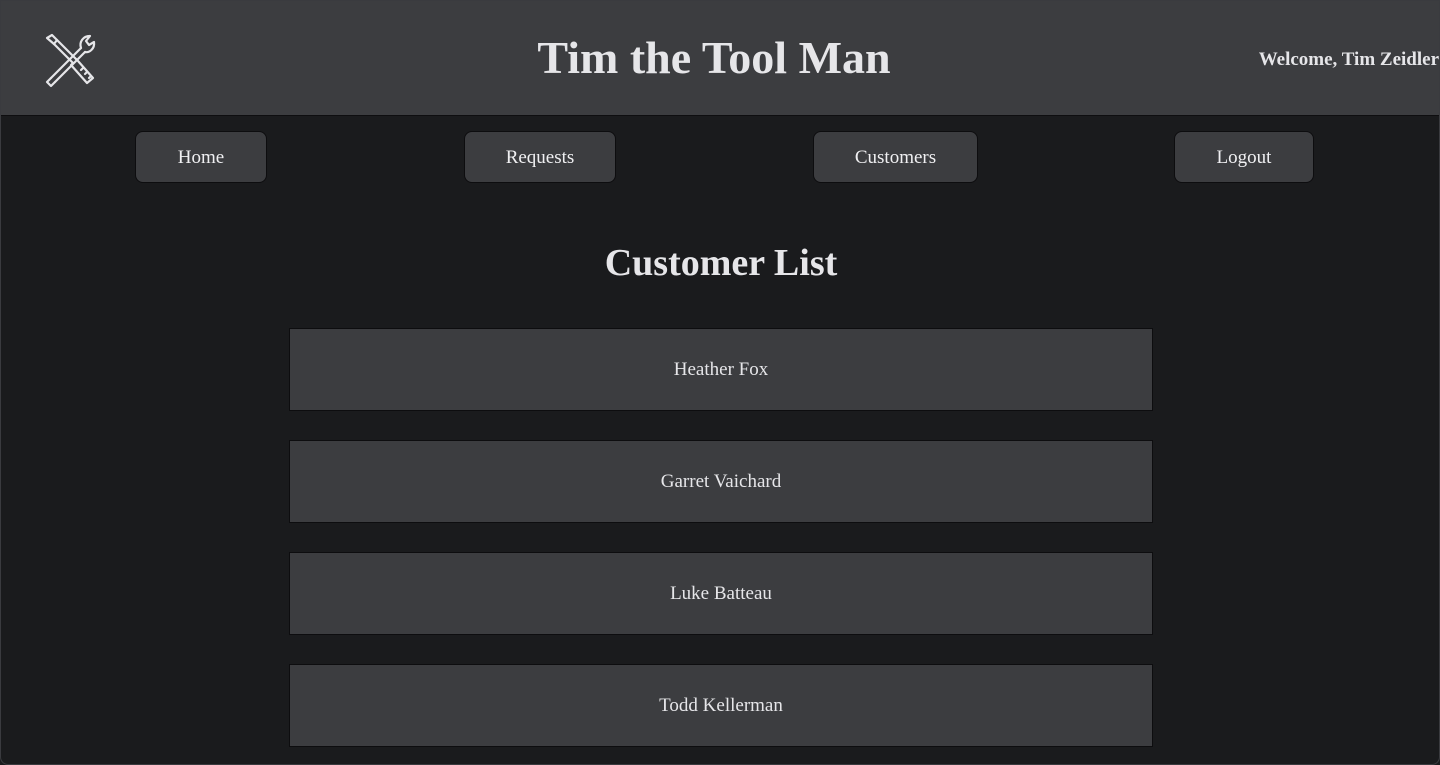  I want to click on nav-logout-button: Logout, so click(1244, 157).